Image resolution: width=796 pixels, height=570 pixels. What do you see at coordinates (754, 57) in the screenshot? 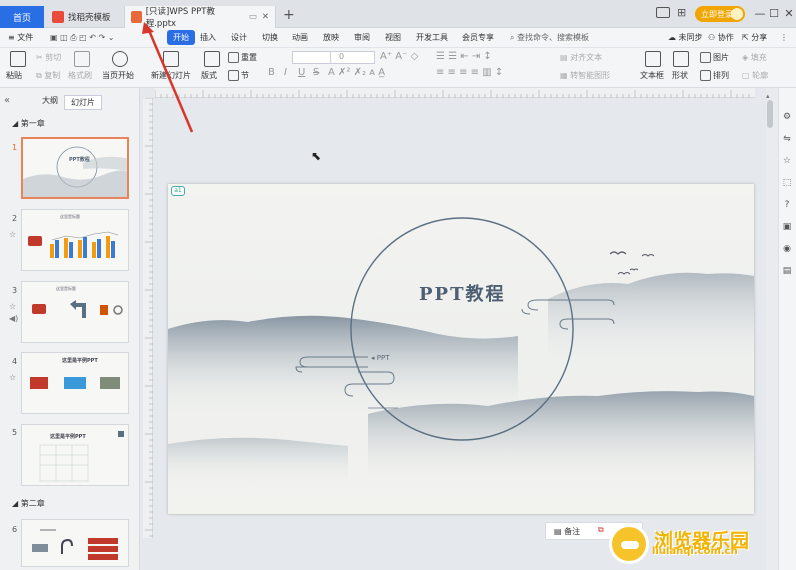
I see `fill-button: ◈ 填充` at bounding box center [754, 57].